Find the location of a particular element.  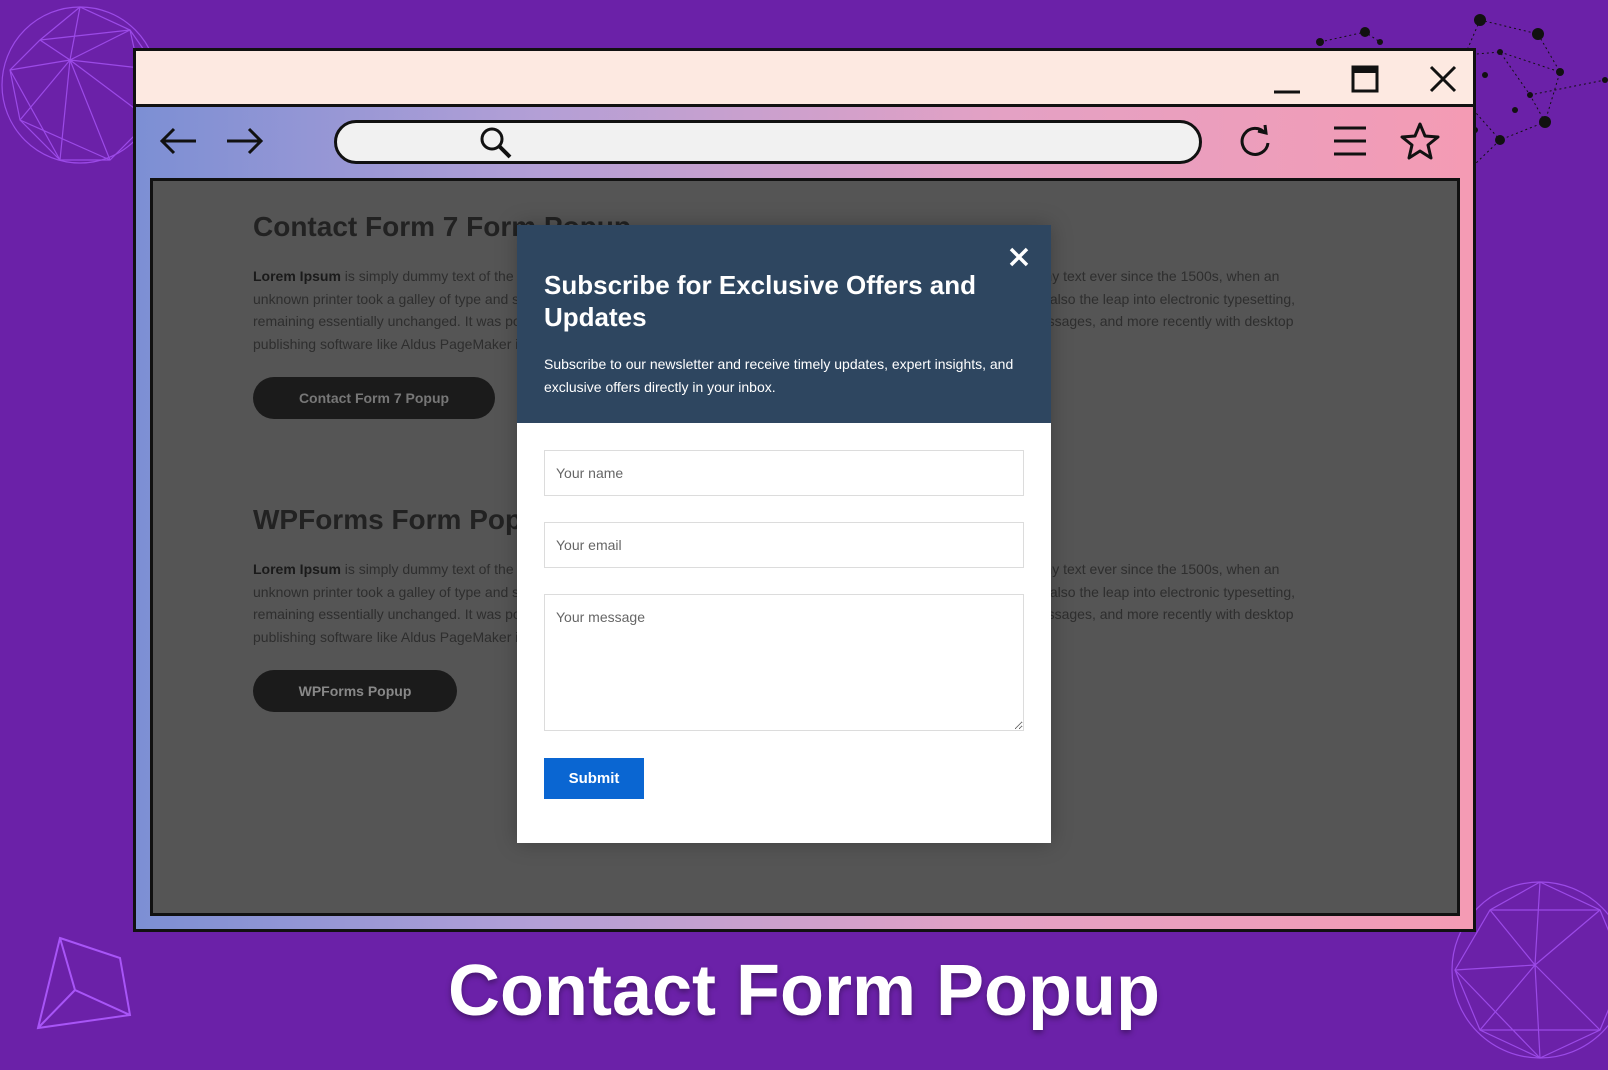

title-bar is located at coordinates (804, 79).